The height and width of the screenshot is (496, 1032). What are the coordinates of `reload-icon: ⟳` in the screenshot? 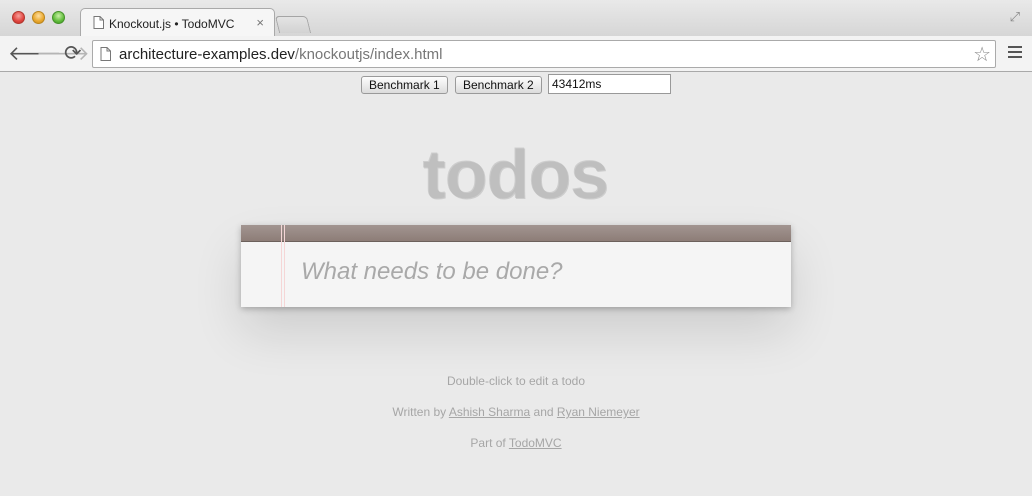 It's located at (73, 54).